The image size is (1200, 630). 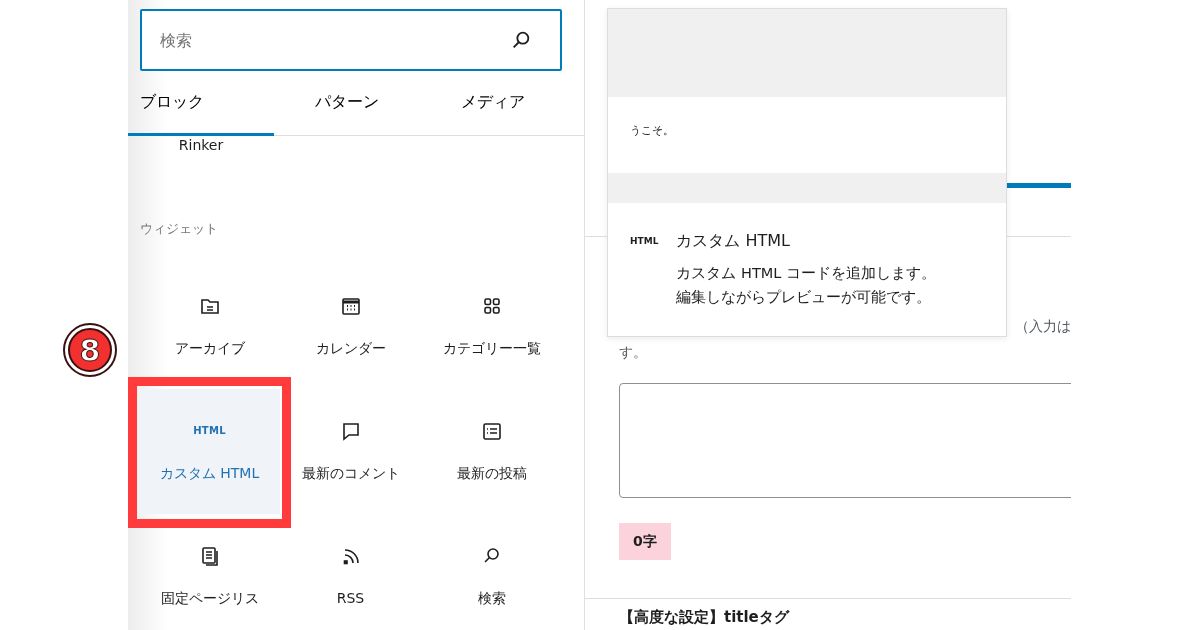 I want to click on tab: パターン, so click(x=347, y=103).